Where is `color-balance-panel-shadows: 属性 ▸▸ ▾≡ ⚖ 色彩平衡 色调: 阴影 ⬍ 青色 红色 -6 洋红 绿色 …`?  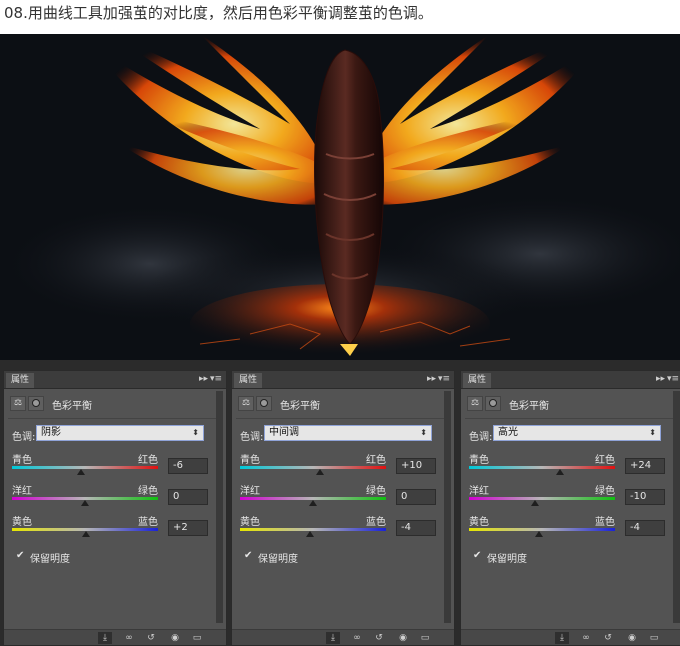 color-balance-panel-shadows: 属性 ▸▸ ▾≡ ⚖ 色彩平衡 色调: 阴影 ⬍ 青色 红色 -6 洋红 绿色 … is located at coordinates (115, 508).